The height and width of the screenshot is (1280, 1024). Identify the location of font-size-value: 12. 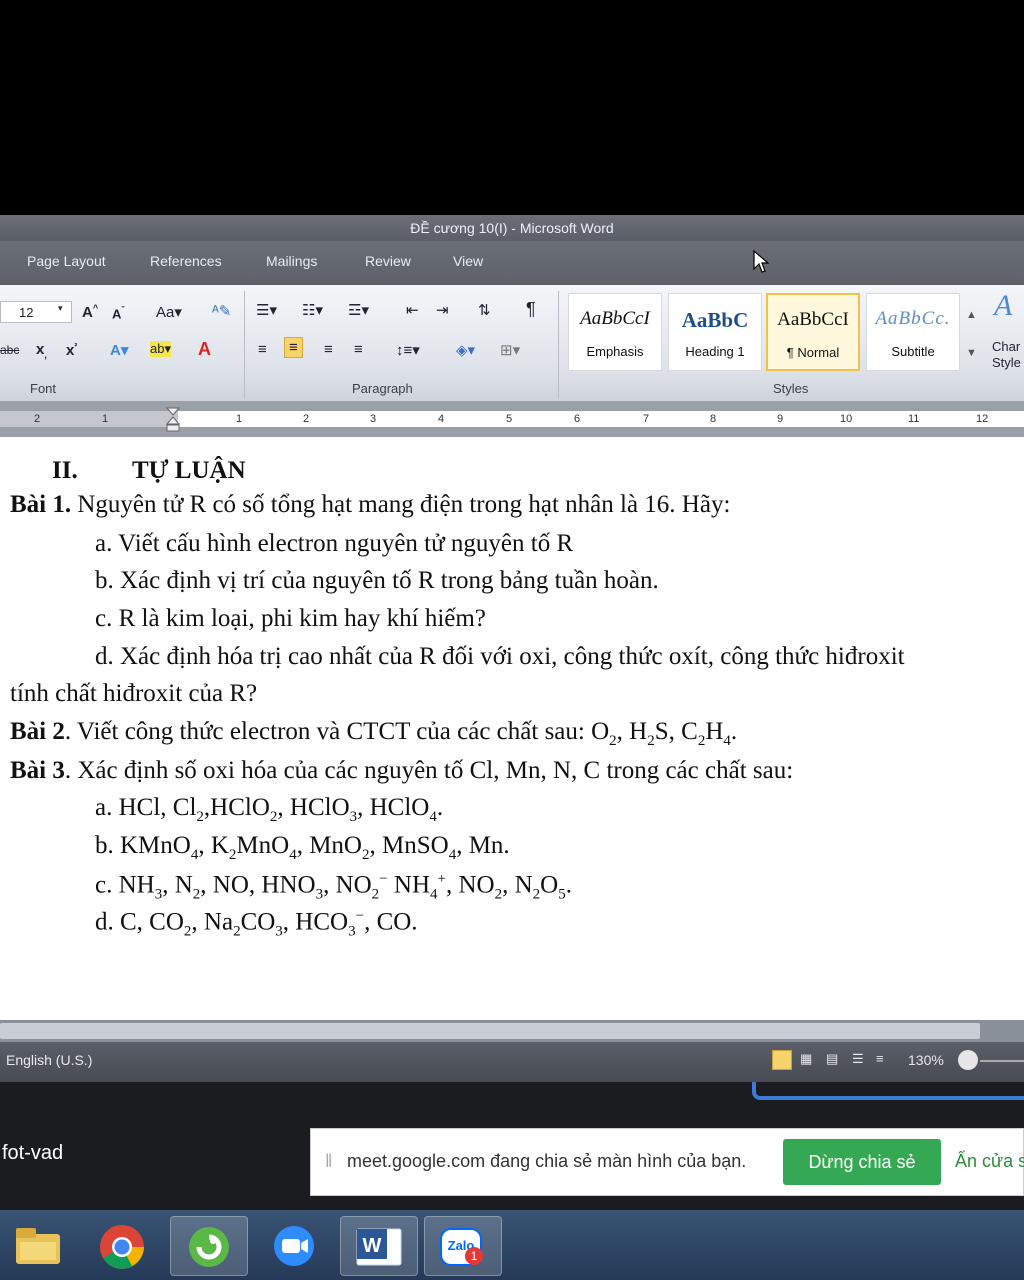
(26, 312).